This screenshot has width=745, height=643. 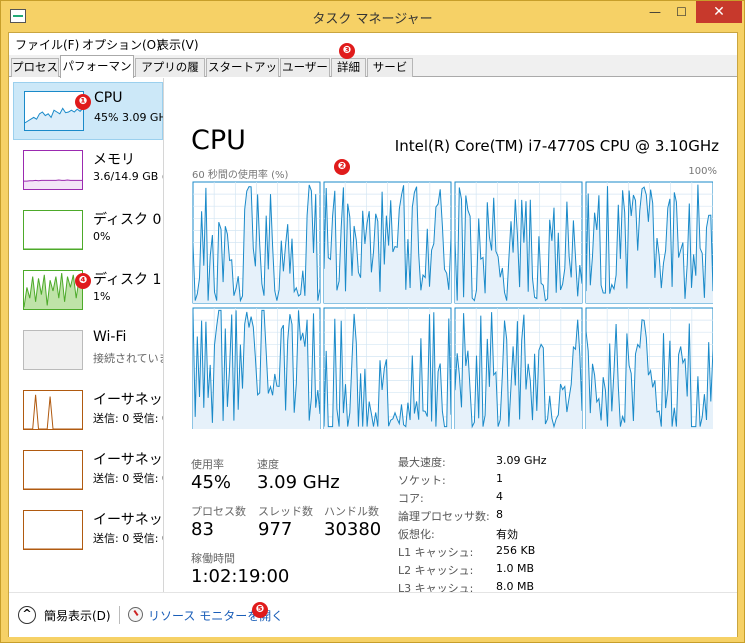 I want to click on tab-bar: プロセス パフォーマンス アプリの履歴 スタートアップ ユーザー 詳細 サービス, so click(x=373, y=74).